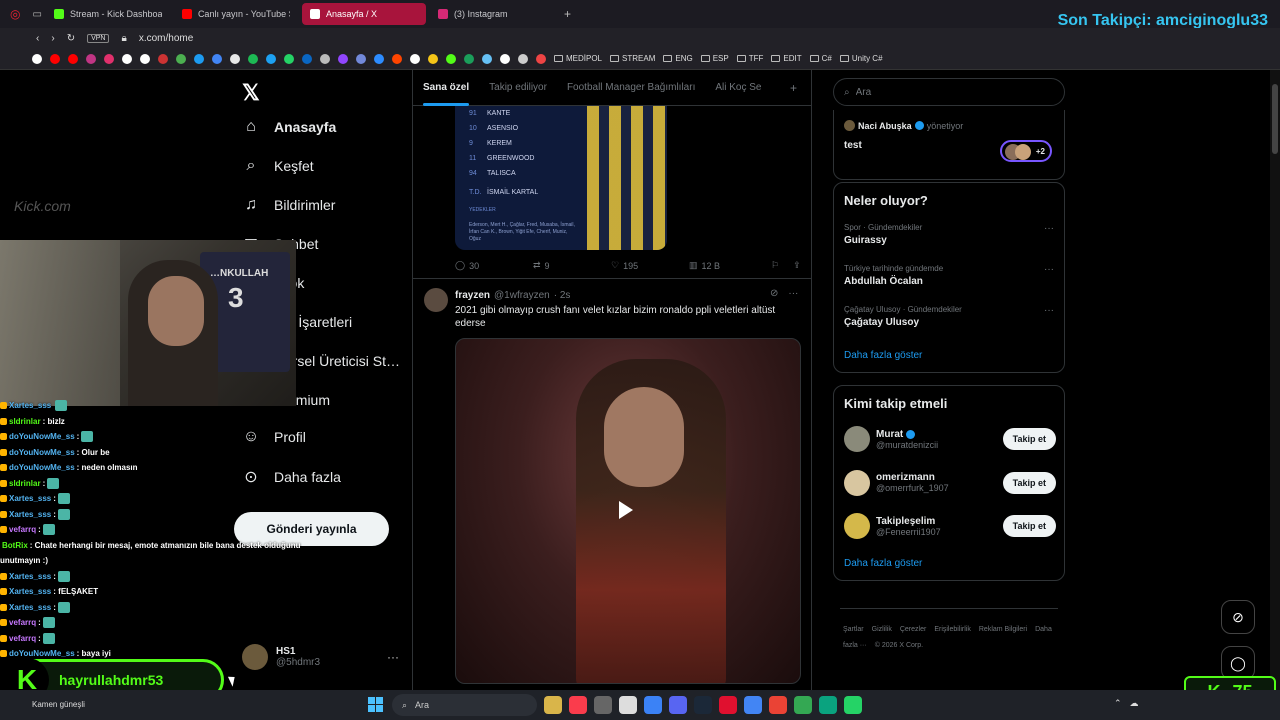  What do you see at coordinates (797, 265) in the screenshot?
I see `share-icon: ⇪` at bounding box center [797, 265].